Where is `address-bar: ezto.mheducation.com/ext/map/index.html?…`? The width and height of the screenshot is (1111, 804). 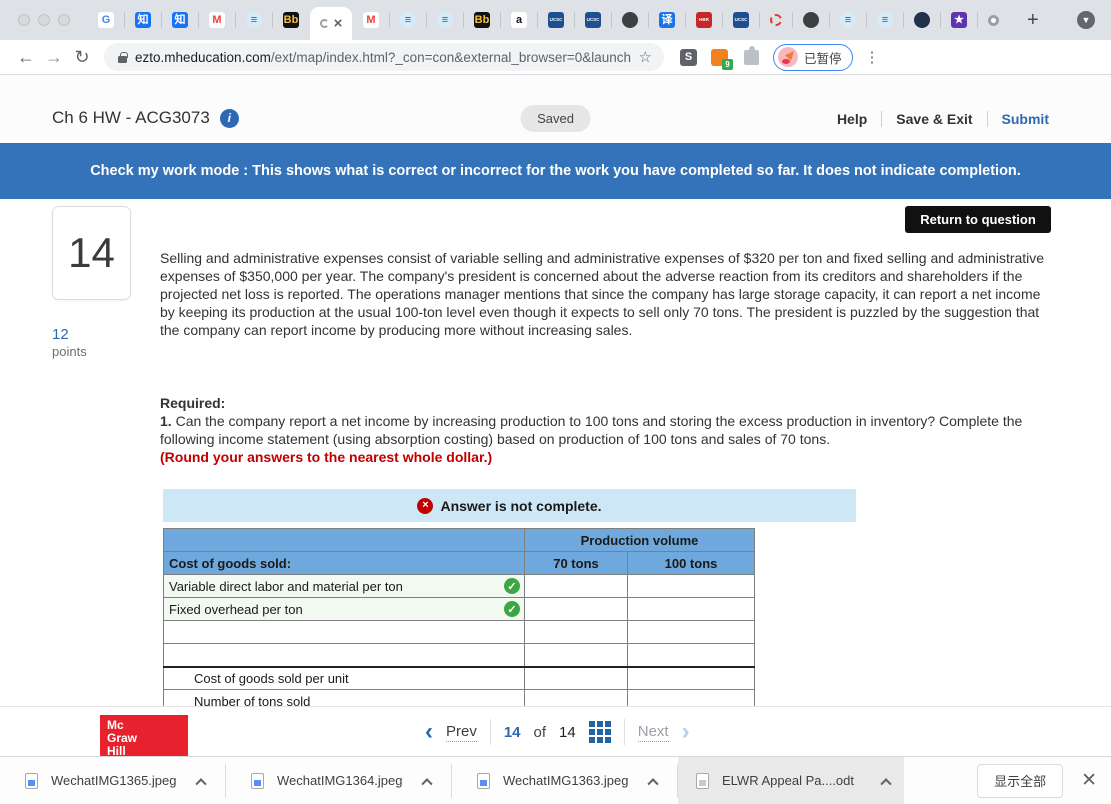
address-bar: ezto.mheducation.com/ext/map/index.html?… is located at coordinates (384, 57).